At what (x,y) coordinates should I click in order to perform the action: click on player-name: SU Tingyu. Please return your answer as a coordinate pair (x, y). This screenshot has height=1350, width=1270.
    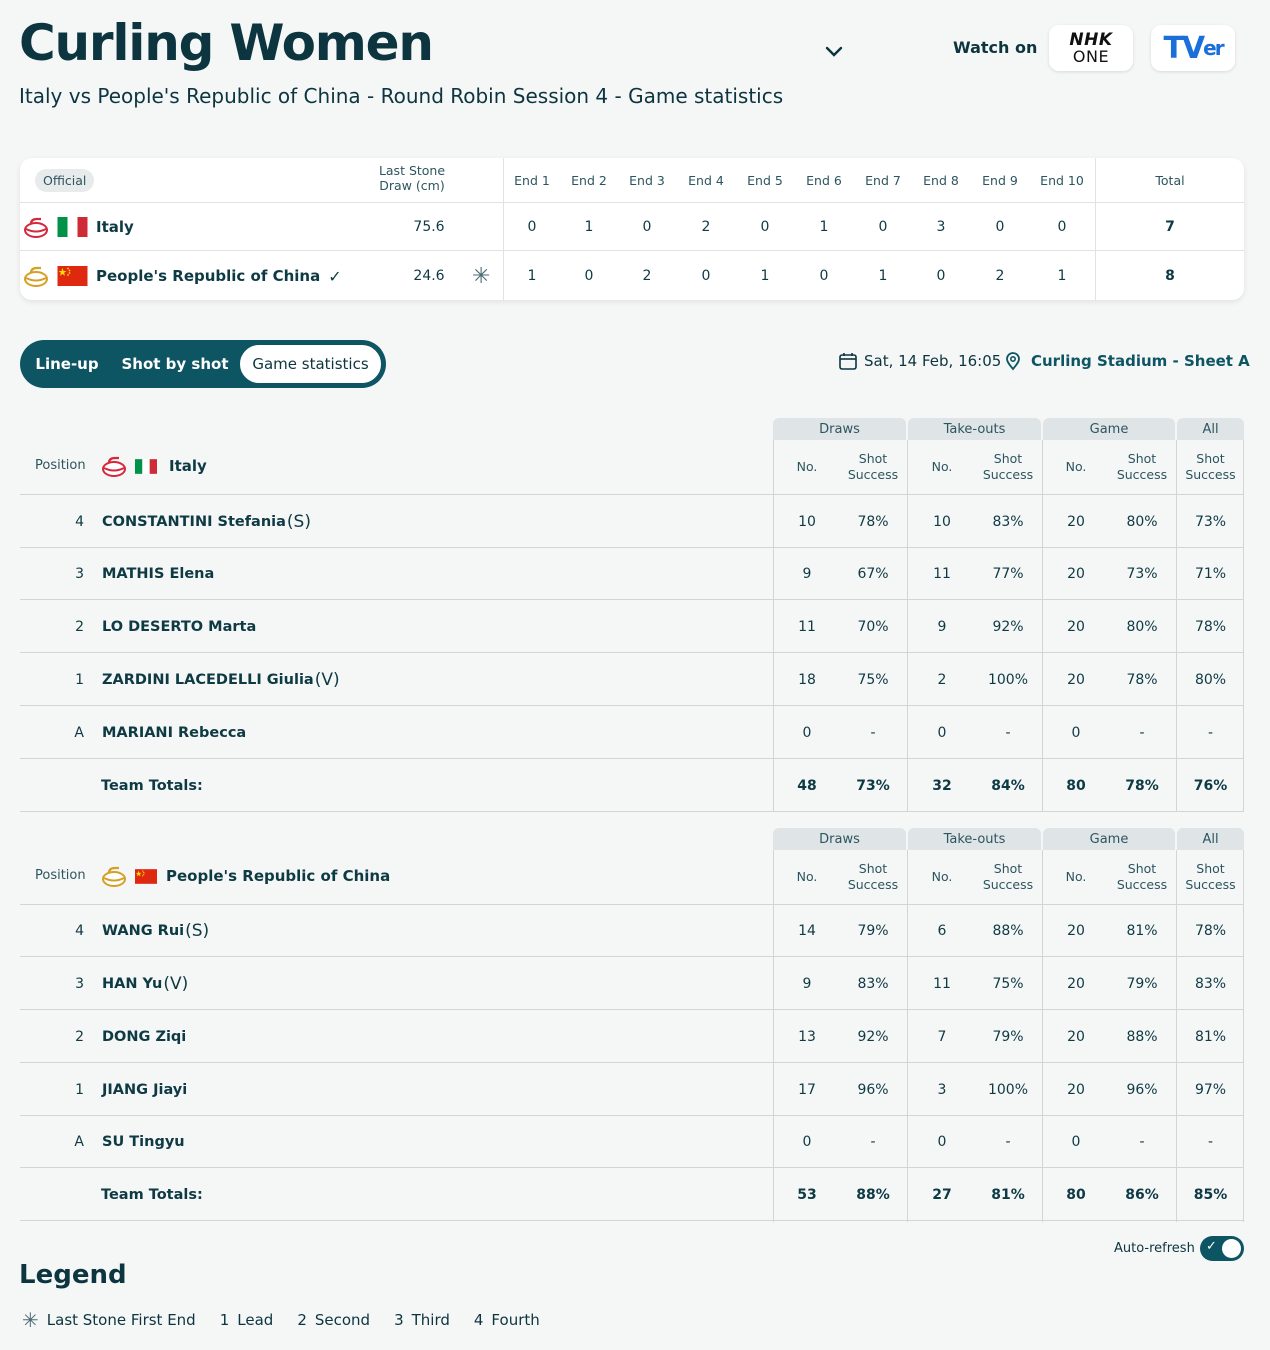
    Looking at the image, I should click on (144, 1141).